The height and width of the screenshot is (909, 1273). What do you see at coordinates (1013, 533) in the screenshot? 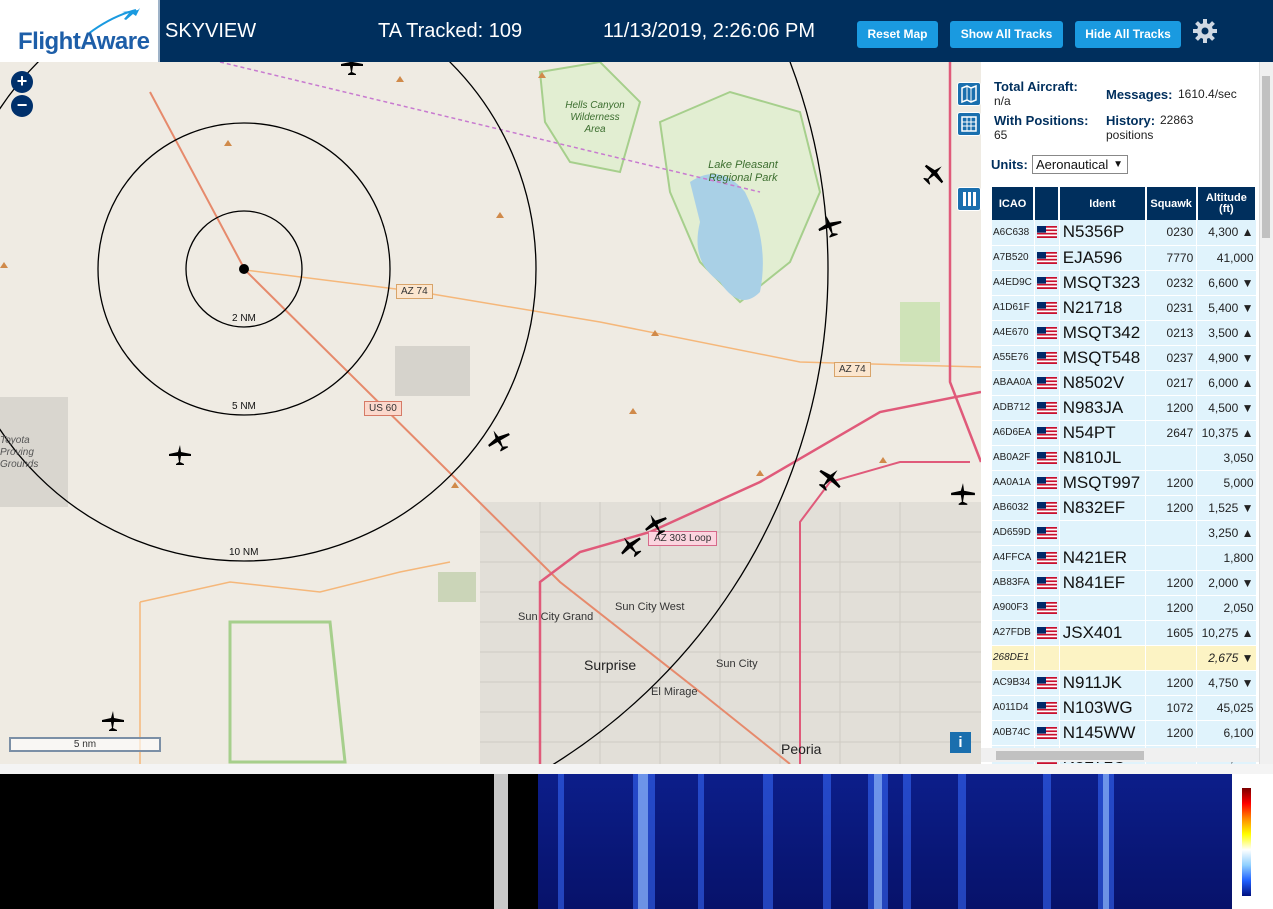
I see `cell-icao: AD659D` at bounding box center [1013, 533].